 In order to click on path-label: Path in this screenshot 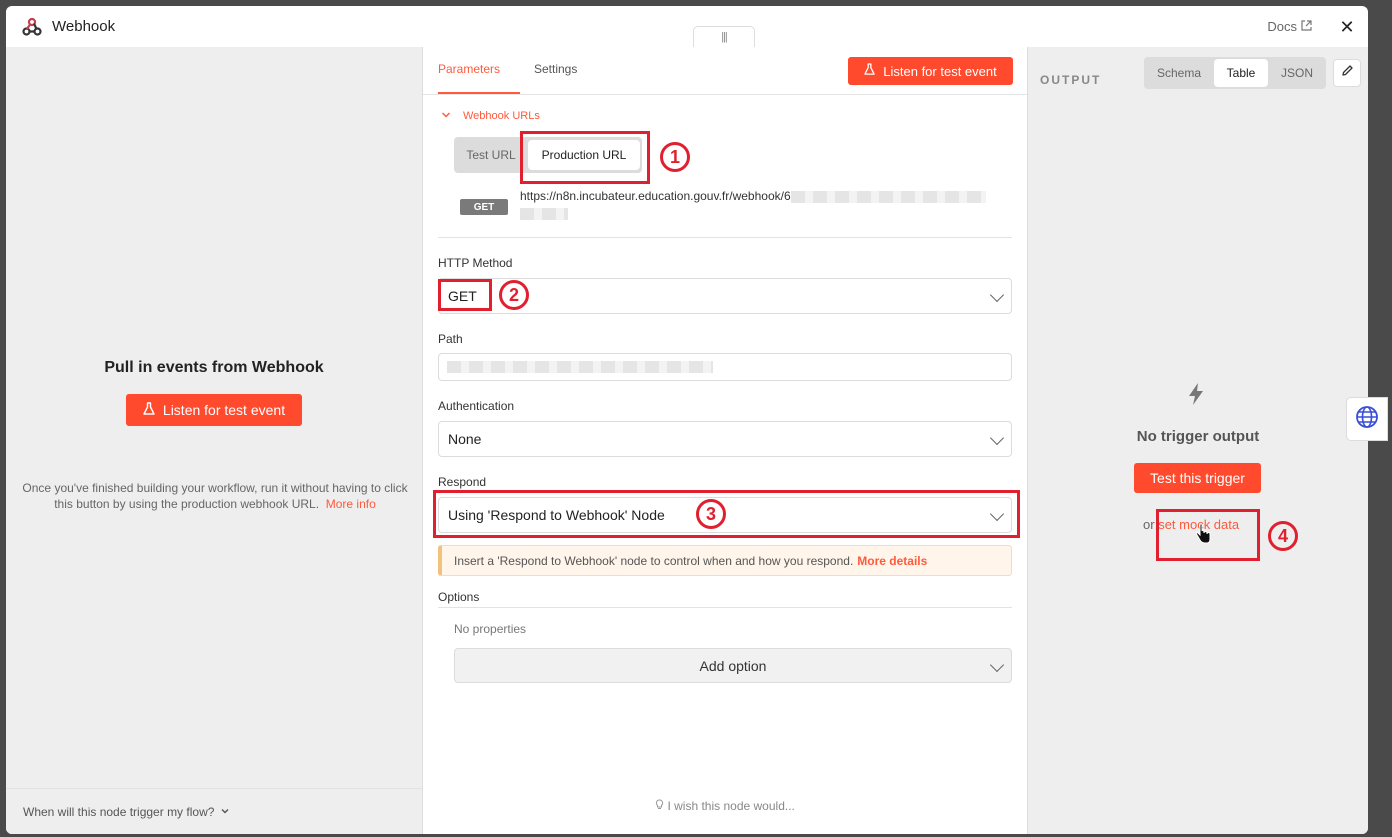, I will do `click(450, 339)`.